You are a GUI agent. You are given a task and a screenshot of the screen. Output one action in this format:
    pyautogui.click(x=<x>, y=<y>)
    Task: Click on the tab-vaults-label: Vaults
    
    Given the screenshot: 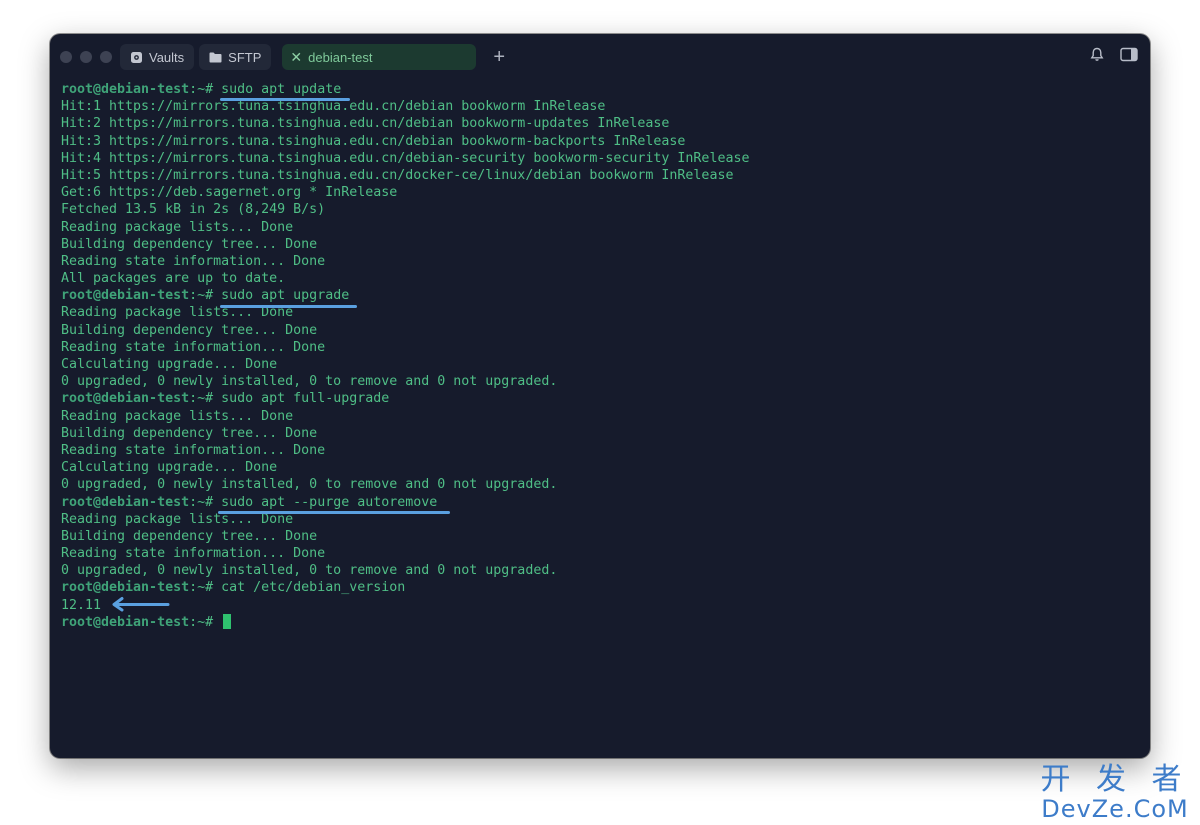 What is the action you would take?
    pyautogui.click(x=167, y=57)
    